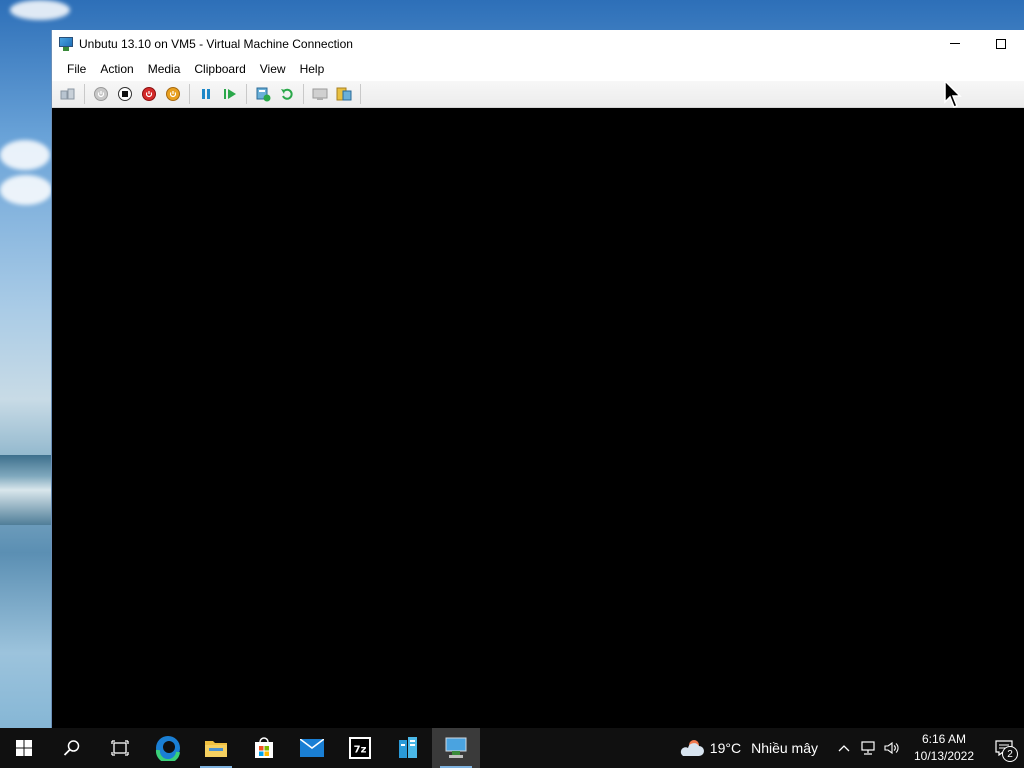  What do you see at coordinates (76, 69) in the screenshot?
I see `menu-file: File` at bounding box center [76, 69].